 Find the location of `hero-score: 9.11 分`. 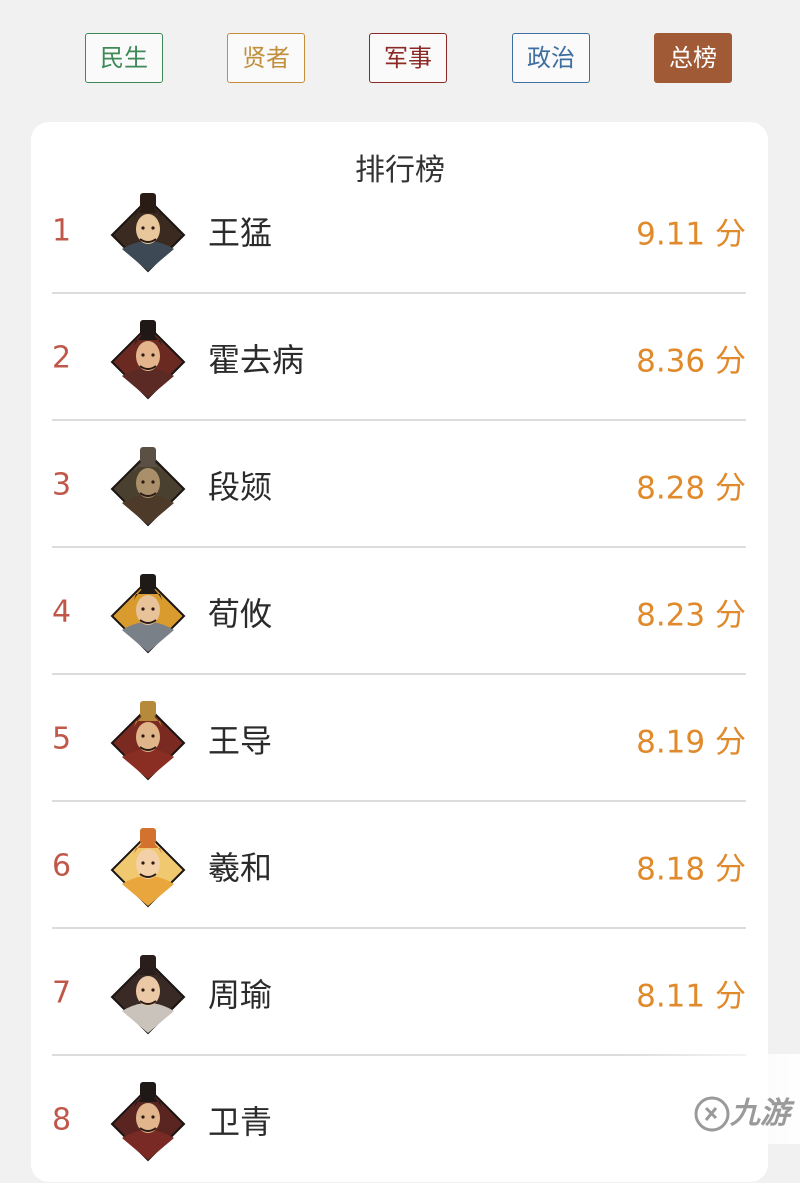

hero-score: 9.11 分 is located at coordinates (691, 234).